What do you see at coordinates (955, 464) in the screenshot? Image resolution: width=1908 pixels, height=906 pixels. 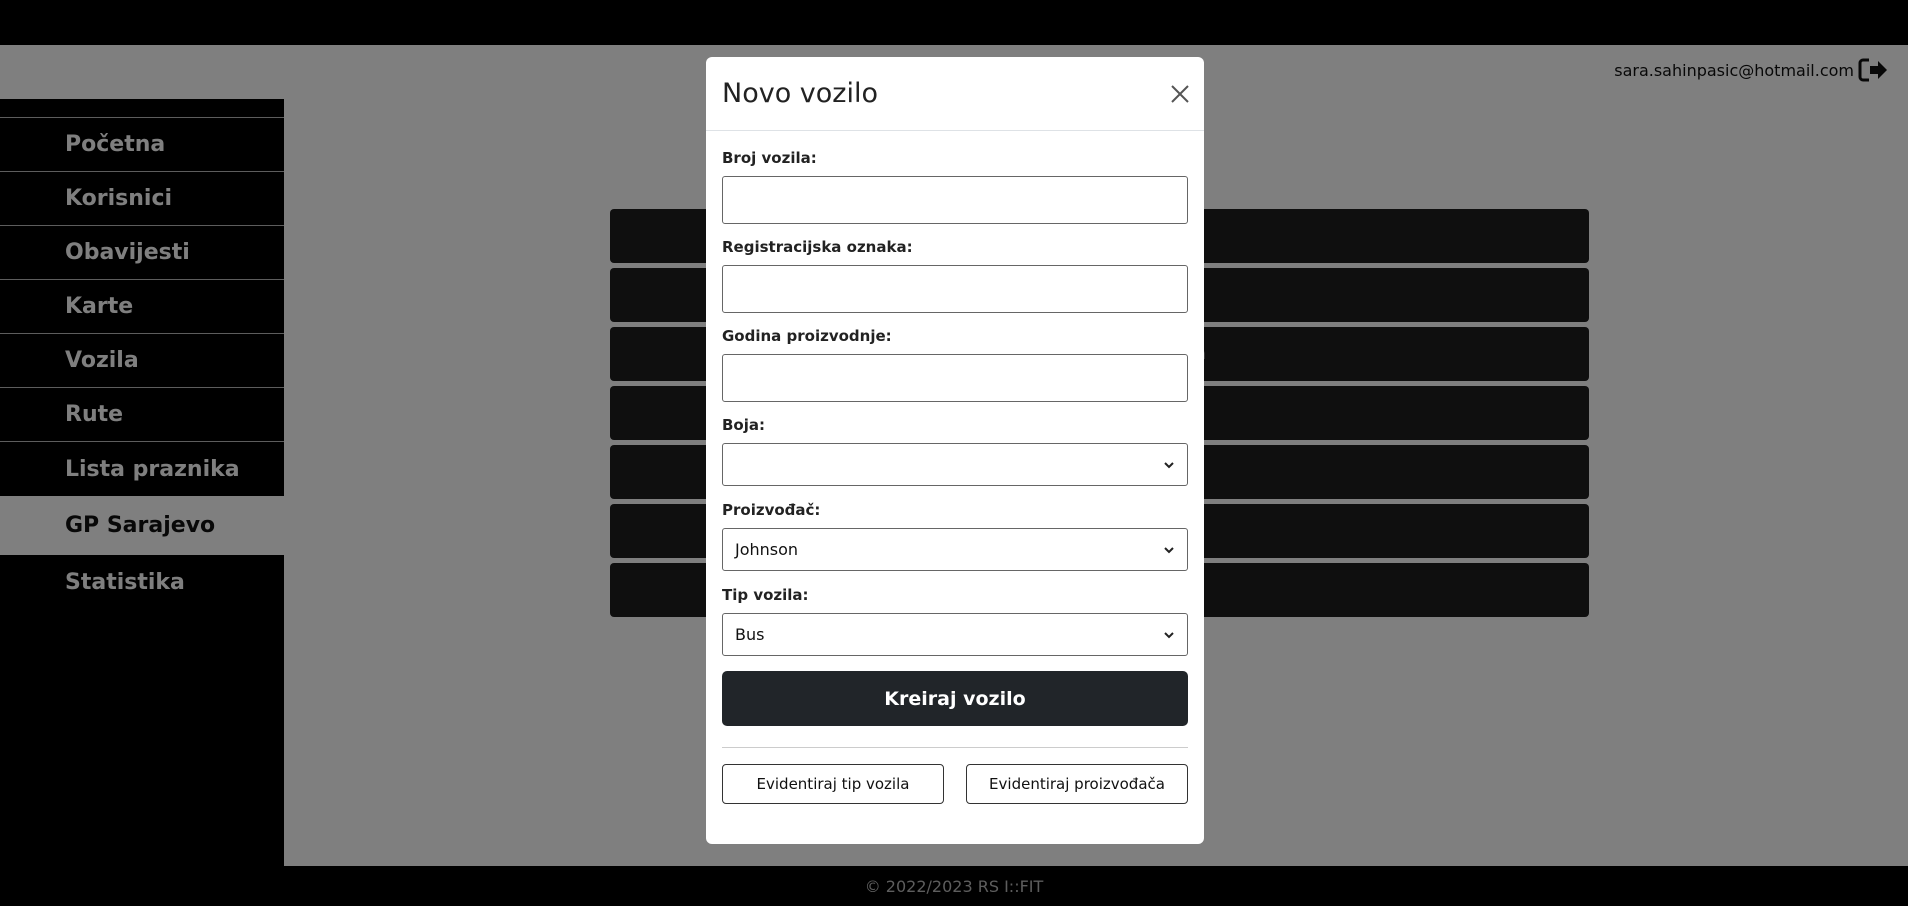 I see `boja-select` at bounding box center [955, 464].